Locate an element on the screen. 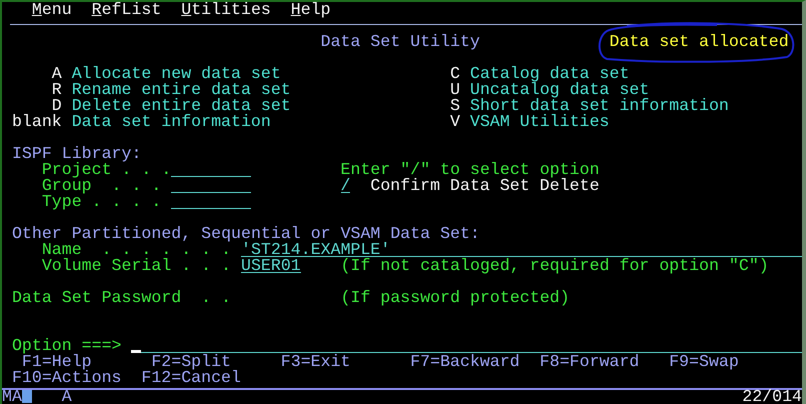 This screenshot has width=806, height=404. option-key: blank is located at coordinates (37, 122).